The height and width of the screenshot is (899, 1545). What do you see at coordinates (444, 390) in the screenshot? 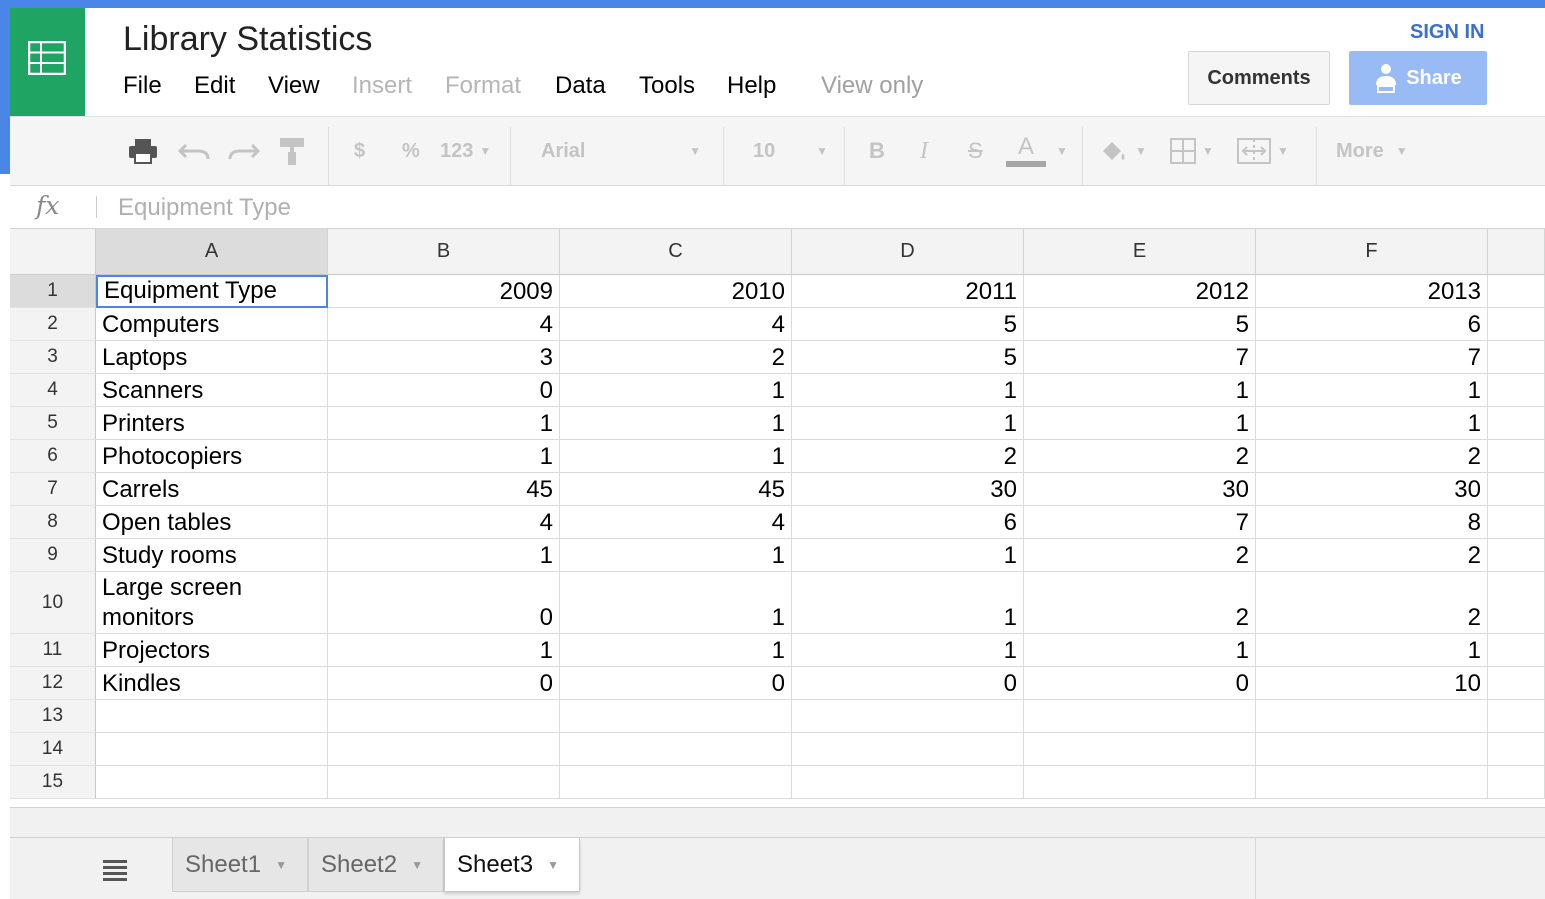
I see `cell-b4: 0` at bounding box center [444, 390].